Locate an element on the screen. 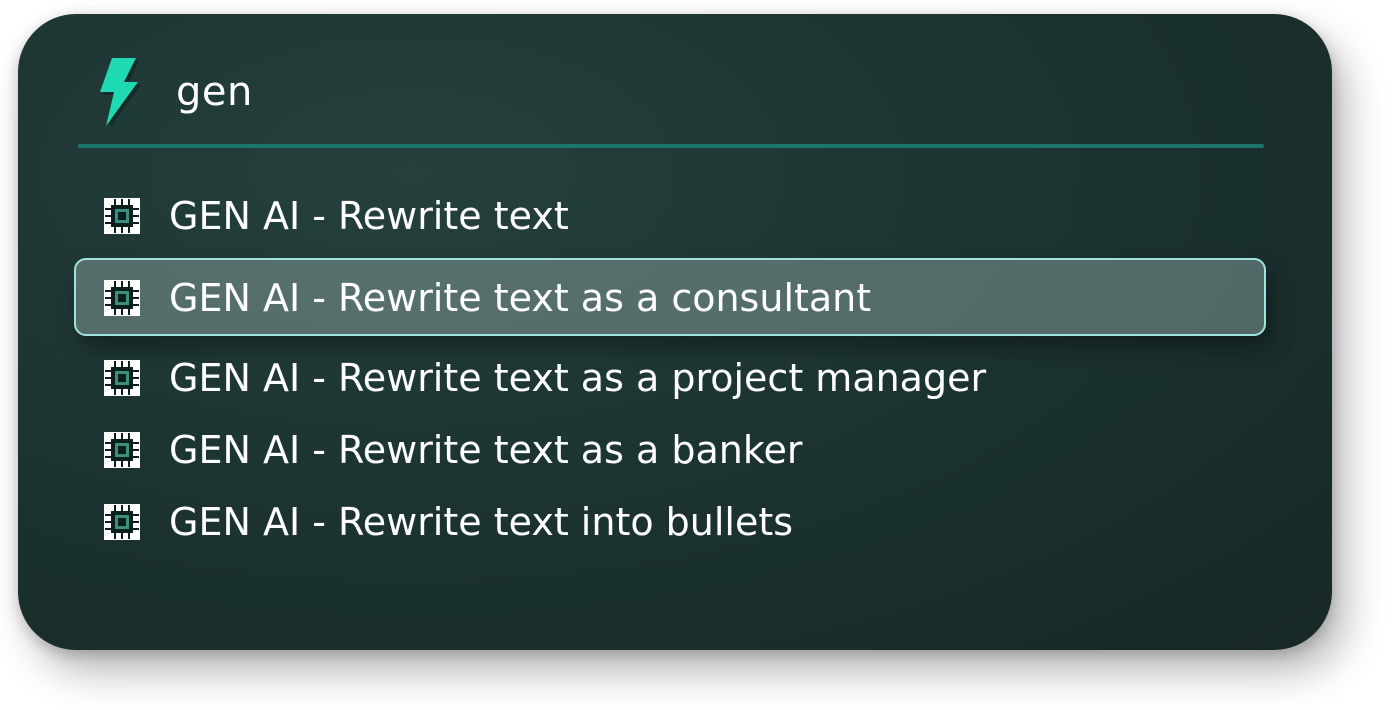  lightning-bolt-icon is located at coordinates (120, 92).